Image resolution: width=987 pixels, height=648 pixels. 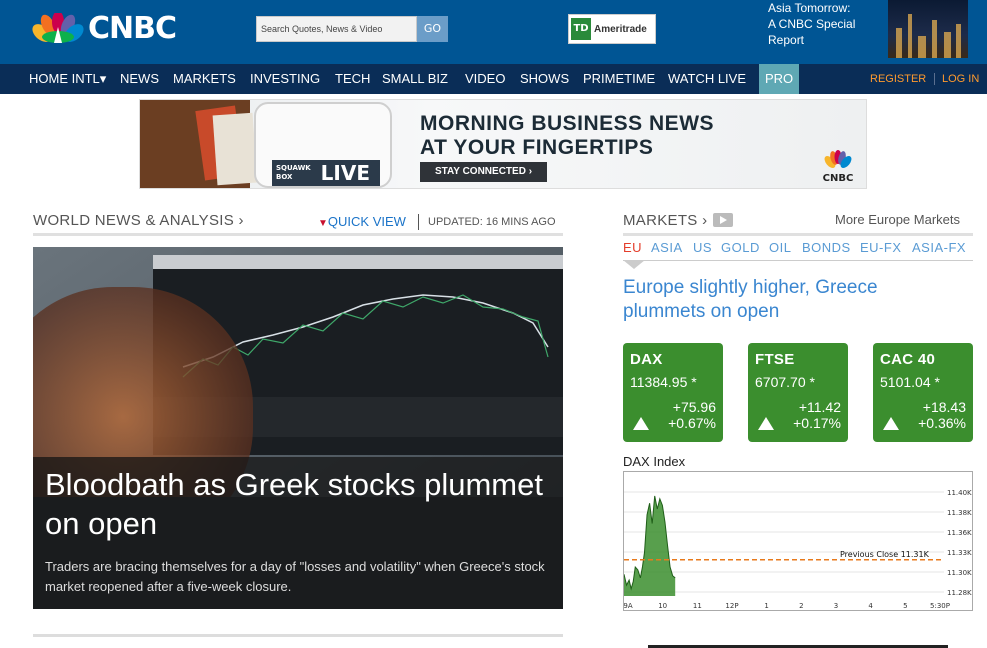 I want to click on tile-percent: +0.67%, so click(x=692, y=423).